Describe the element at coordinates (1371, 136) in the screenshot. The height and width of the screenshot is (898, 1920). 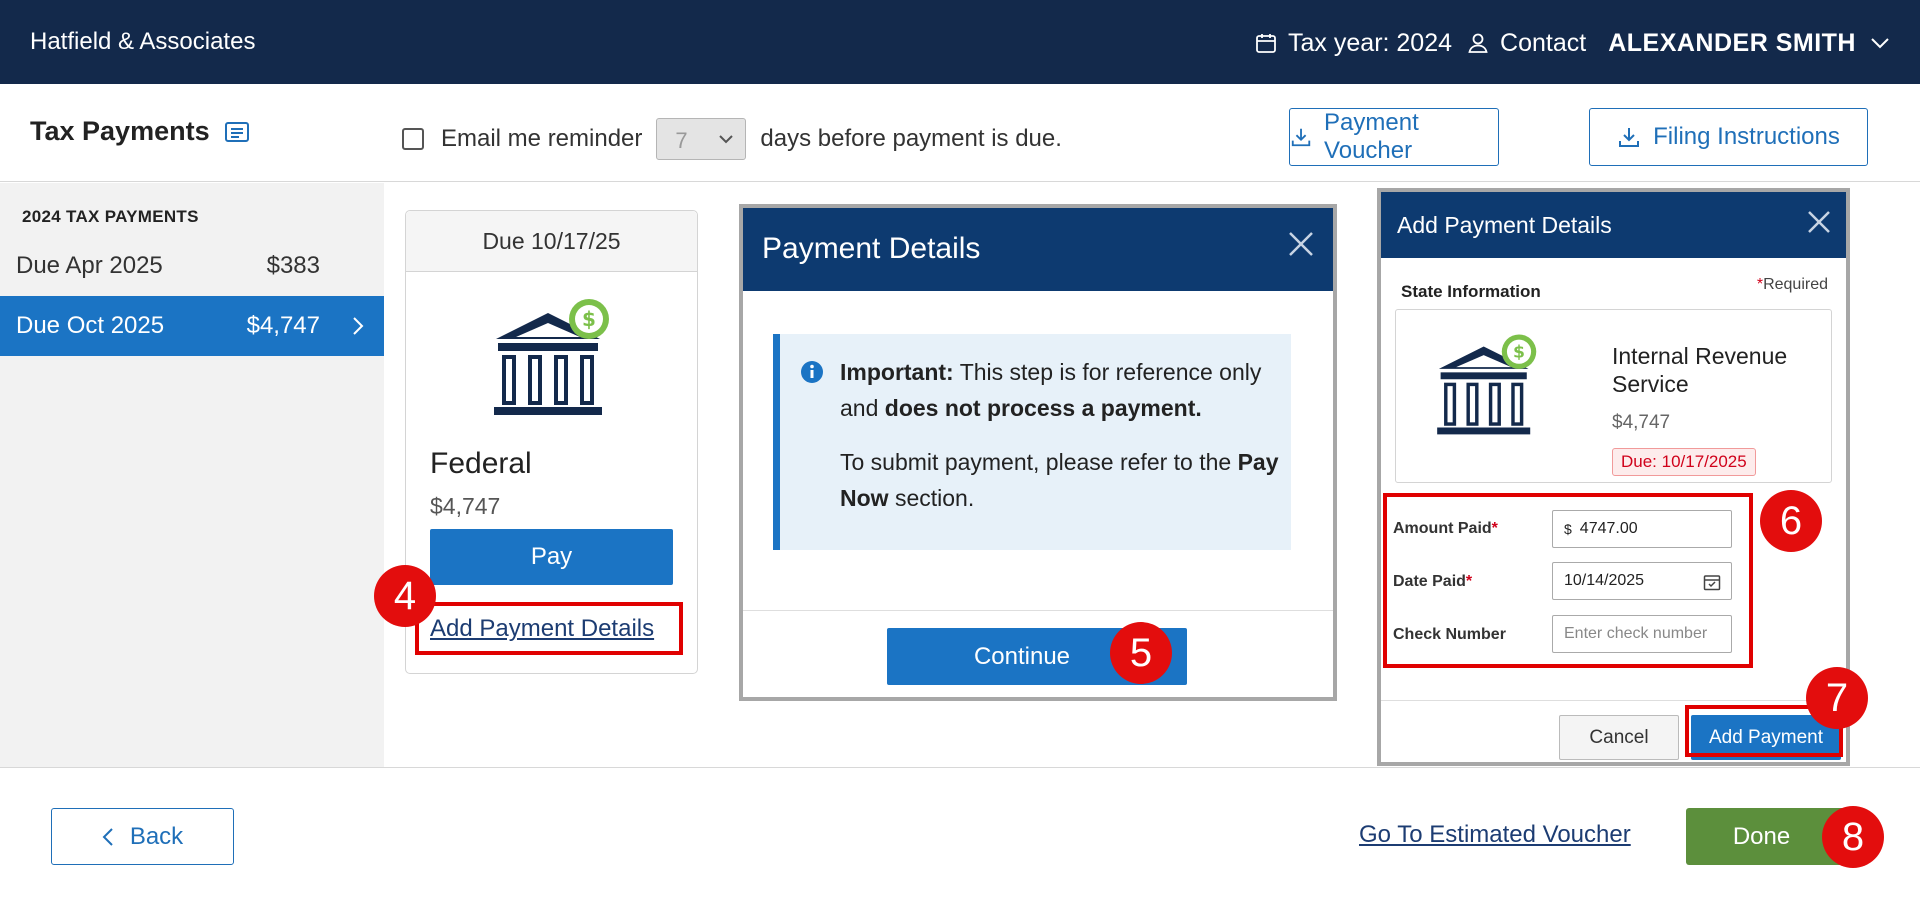
I see `payment-voucher-label: Payment Voucher` at that location.